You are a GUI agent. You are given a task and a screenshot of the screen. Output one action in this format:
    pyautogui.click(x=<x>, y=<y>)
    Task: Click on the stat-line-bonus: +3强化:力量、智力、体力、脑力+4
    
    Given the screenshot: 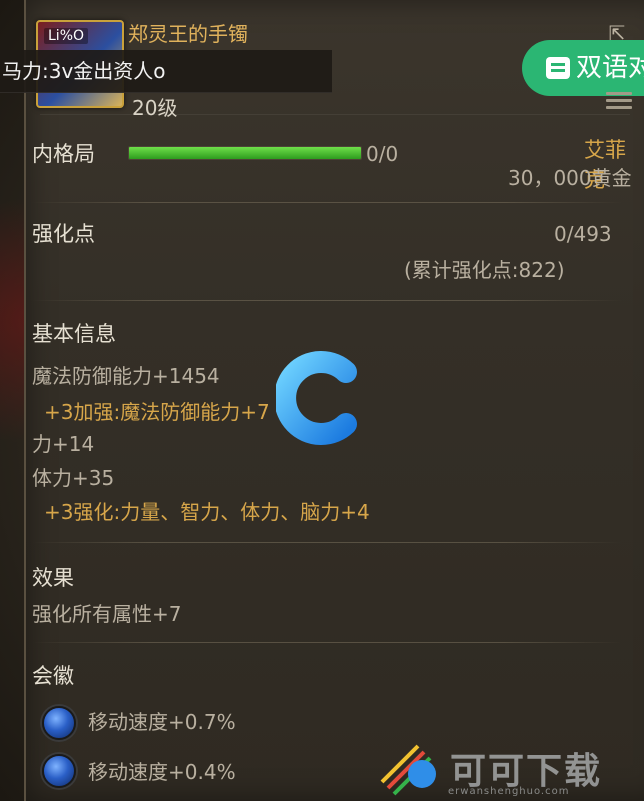 What is the action you would take?
    pyautogui.click(x=207, y=512)
    